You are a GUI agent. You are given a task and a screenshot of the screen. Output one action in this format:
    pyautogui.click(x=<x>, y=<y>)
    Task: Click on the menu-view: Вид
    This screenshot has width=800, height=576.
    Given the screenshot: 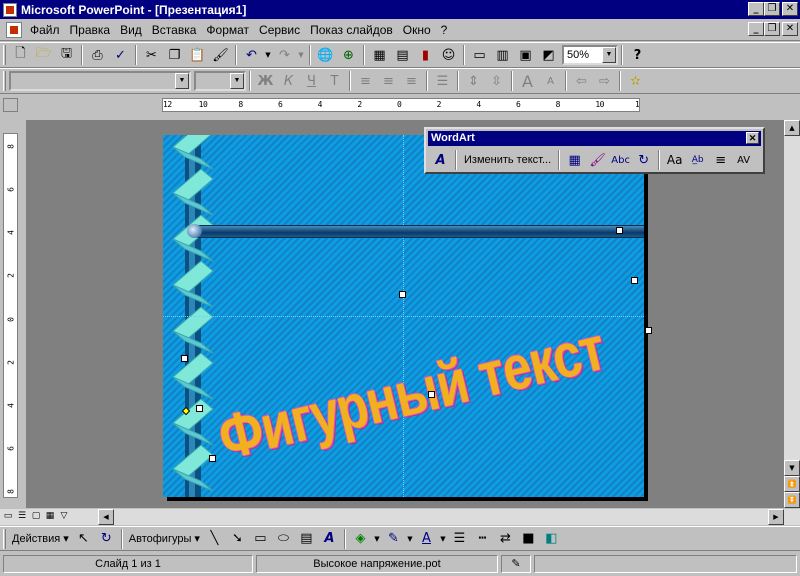 What is the action you would take?
    pyautogui.click(x=131, y=30)
    